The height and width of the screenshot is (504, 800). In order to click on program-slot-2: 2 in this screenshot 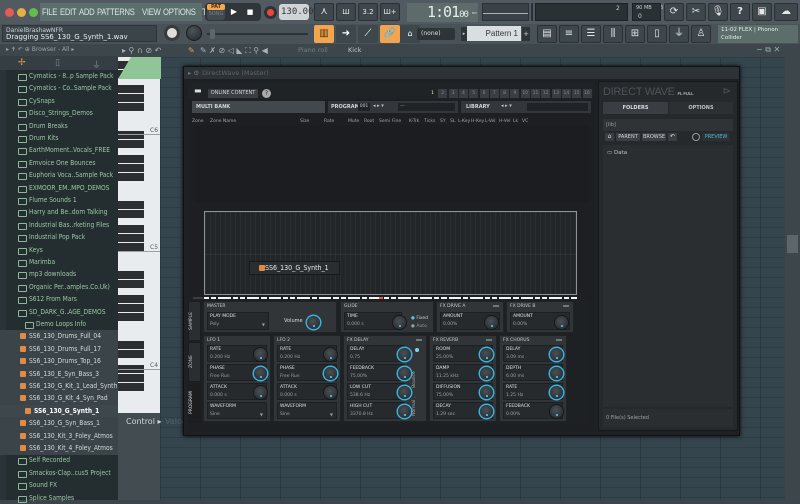, I will do `click(443, 93)`.